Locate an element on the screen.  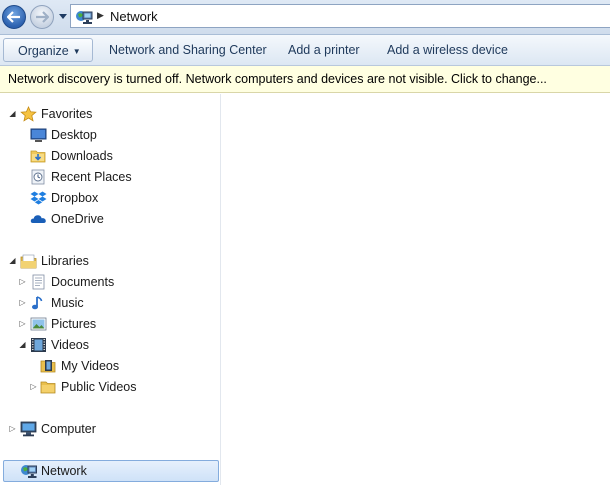
favorites-label: Favorites is located at coordinates (67, 114).